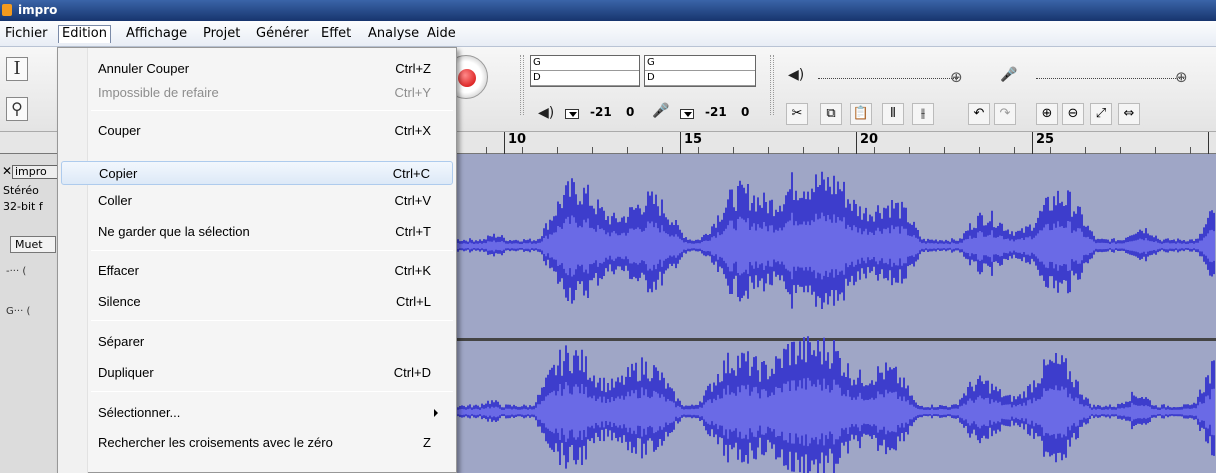  What do you see at coordinates (1047, 114) in the screenshot?
I see `zoom-in-icon: ⊕` at bounding box center [1047, 114].